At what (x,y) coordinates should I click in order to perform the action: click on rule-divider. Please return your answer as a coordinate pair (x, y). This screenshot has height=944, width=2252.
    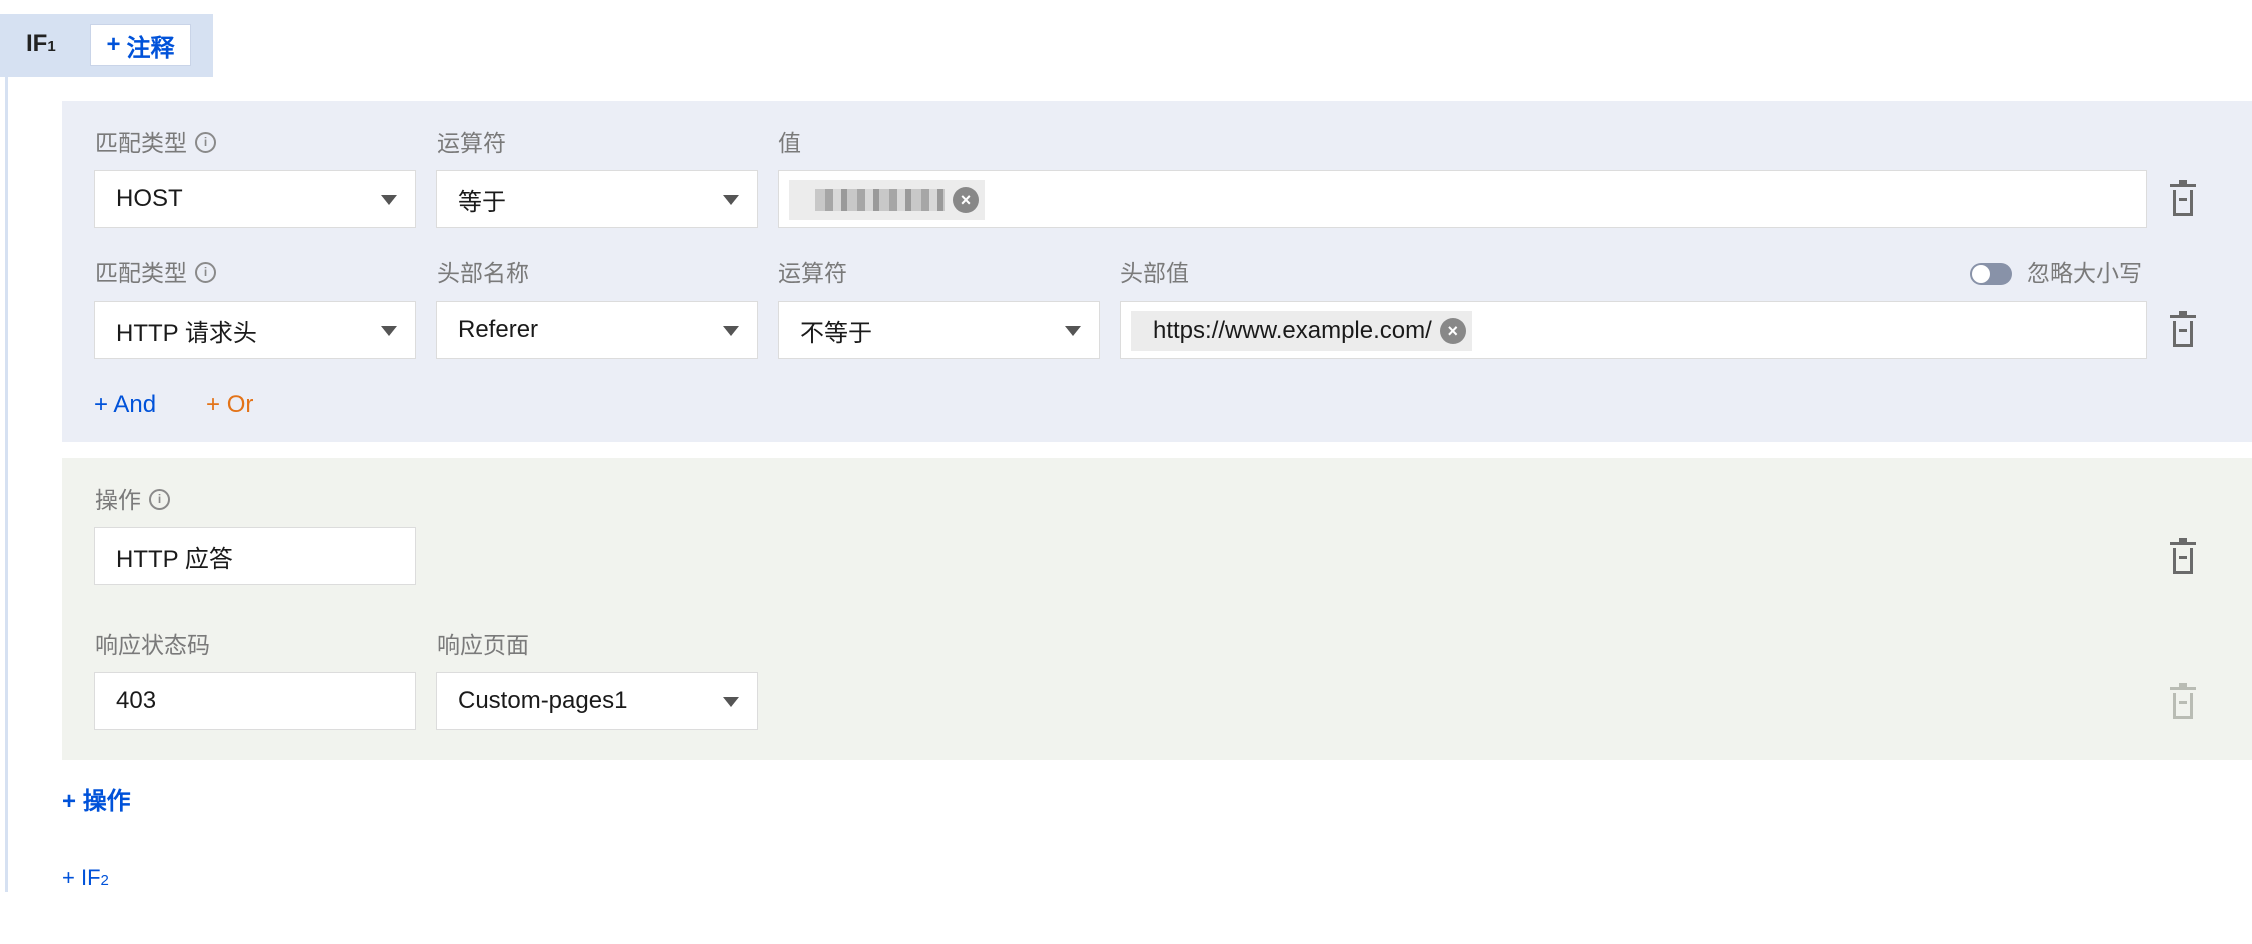
    Looking at the image, I should click on (6, 484).